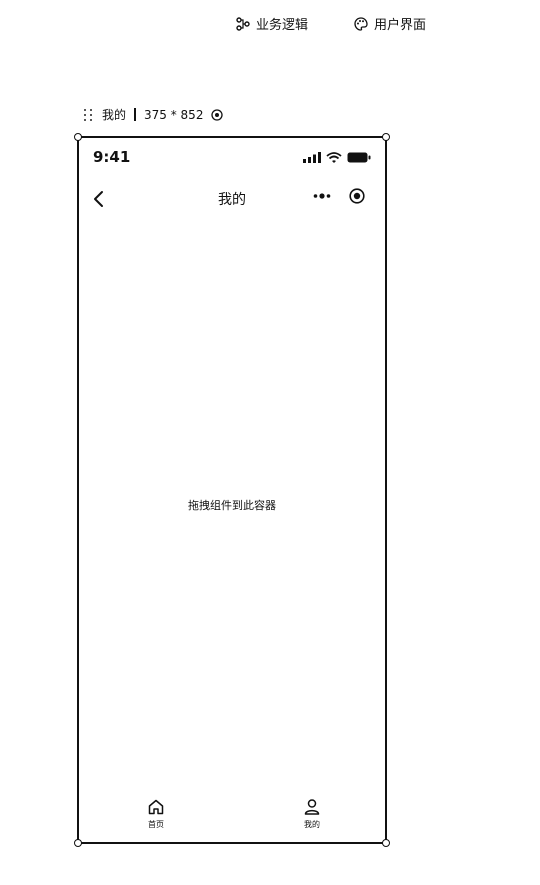 The width and height of the screenshot is (540, 885). What do you see at coordinates (331, 23) in the screenshot?
I see `top-tab-bar: 业务逻辑 用户界面` at bounding box center [331, 23].